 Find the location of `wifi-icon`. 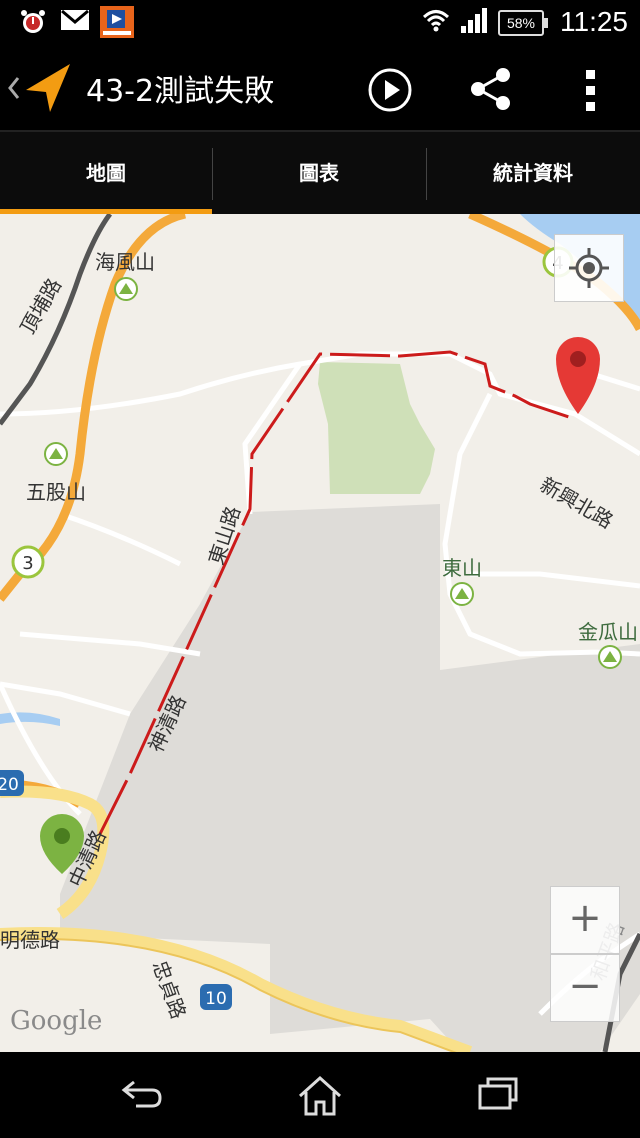

wifi-icon is located at coordinates (436, 21).